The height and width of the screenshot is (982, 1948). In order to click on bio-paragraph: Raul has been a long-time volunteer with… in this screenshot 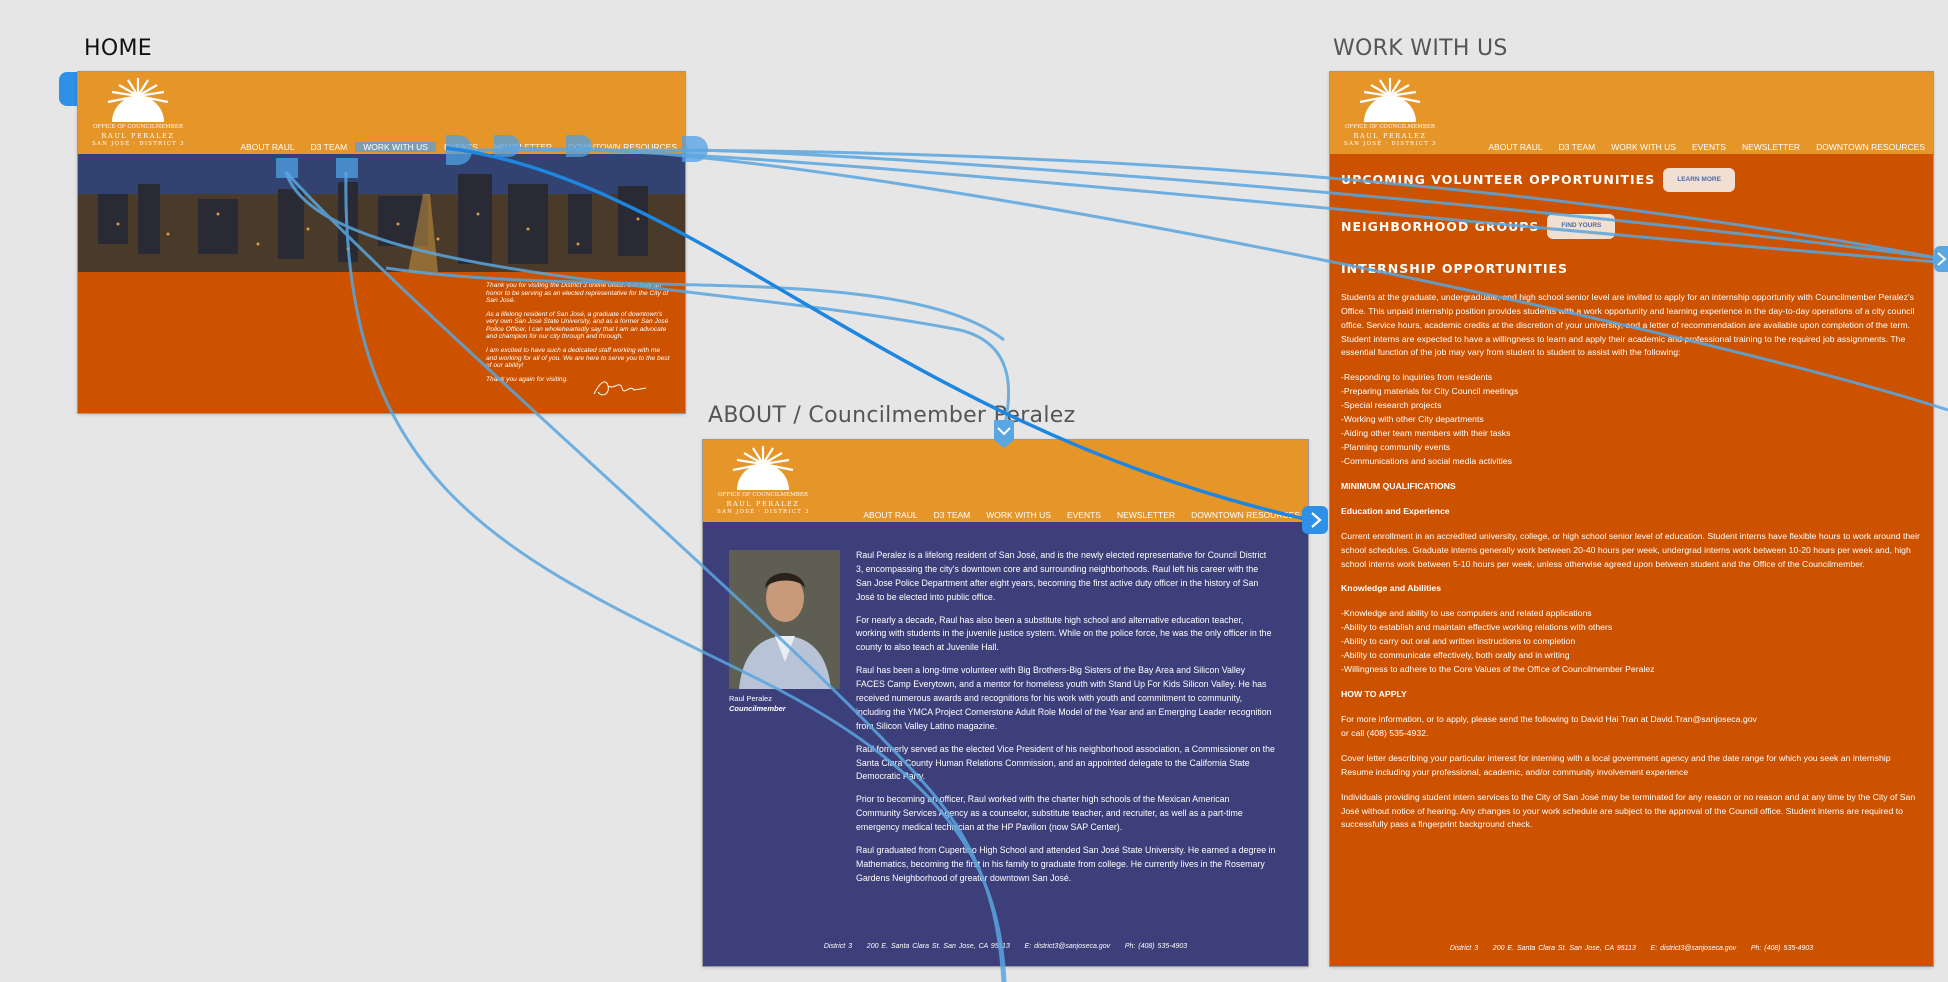, I will do `click(1064, 698)`.